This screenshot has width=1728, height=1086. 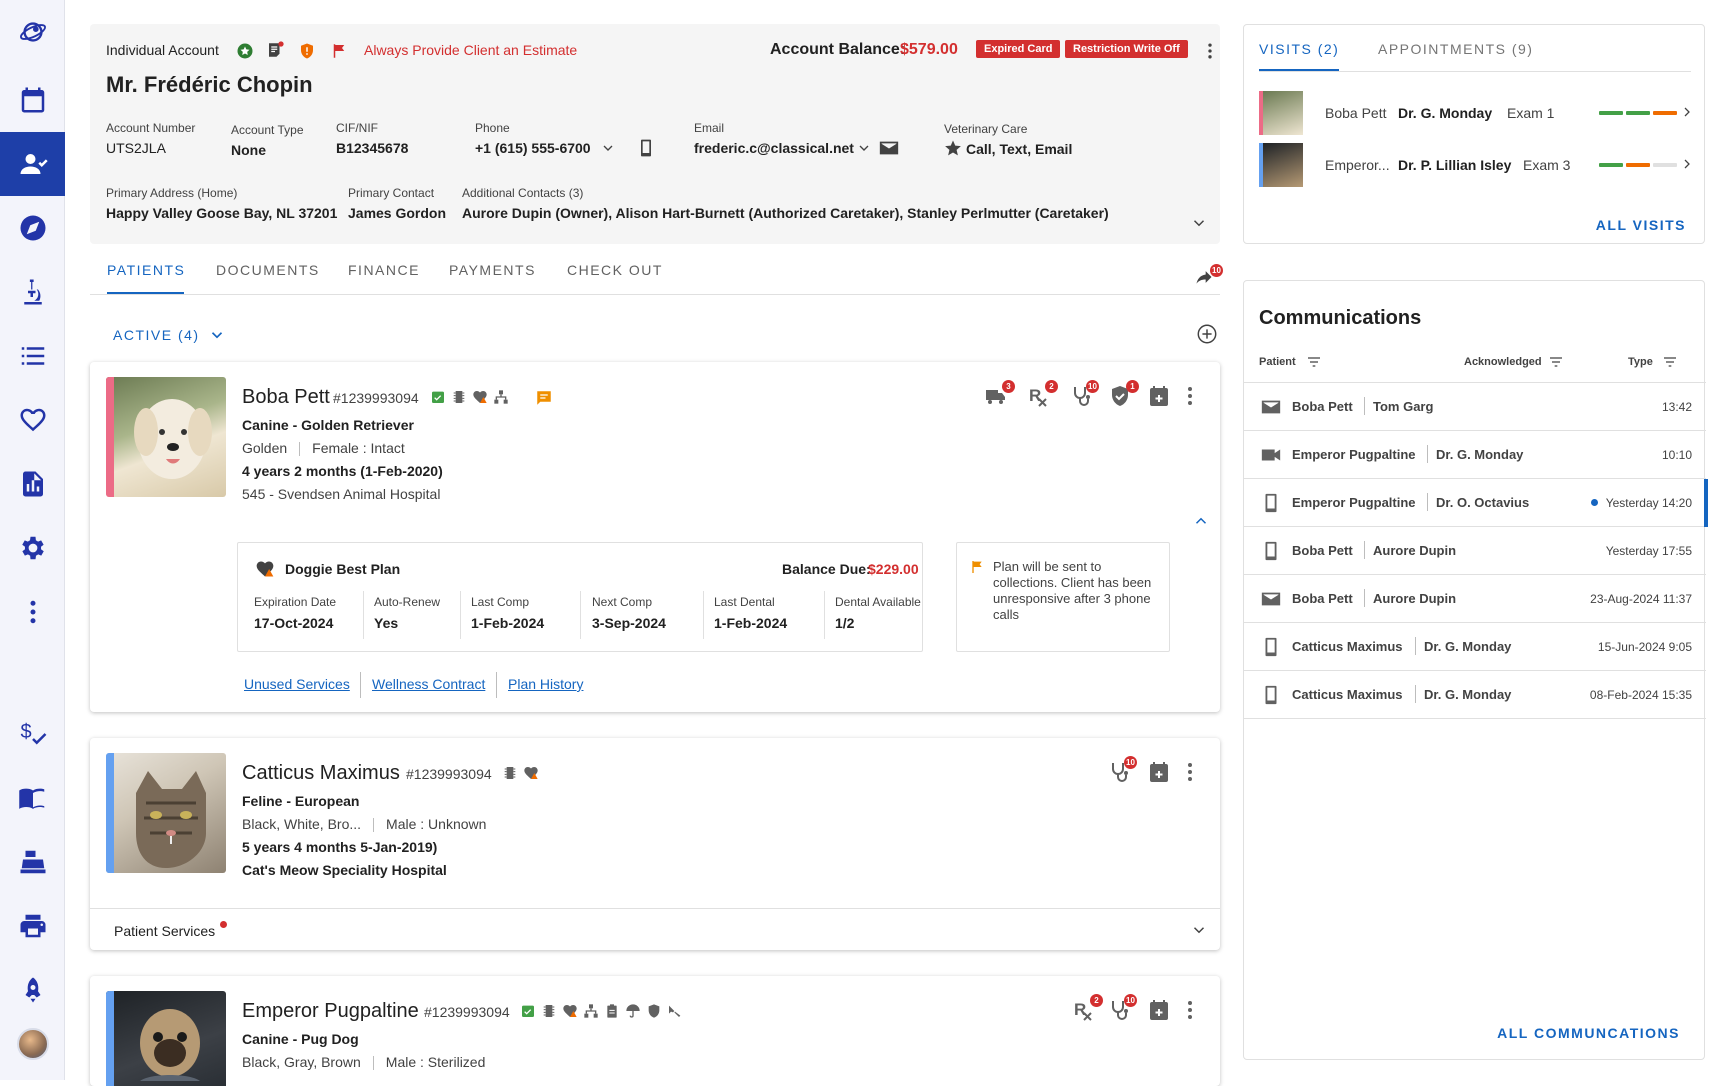 What do you see at coordinates (1475, 599) in the screenshot?
I see `comm-row: Boba Pett Aurore Dupin 23-Aug-2024 11:37` at bounding box center [1475, 599].